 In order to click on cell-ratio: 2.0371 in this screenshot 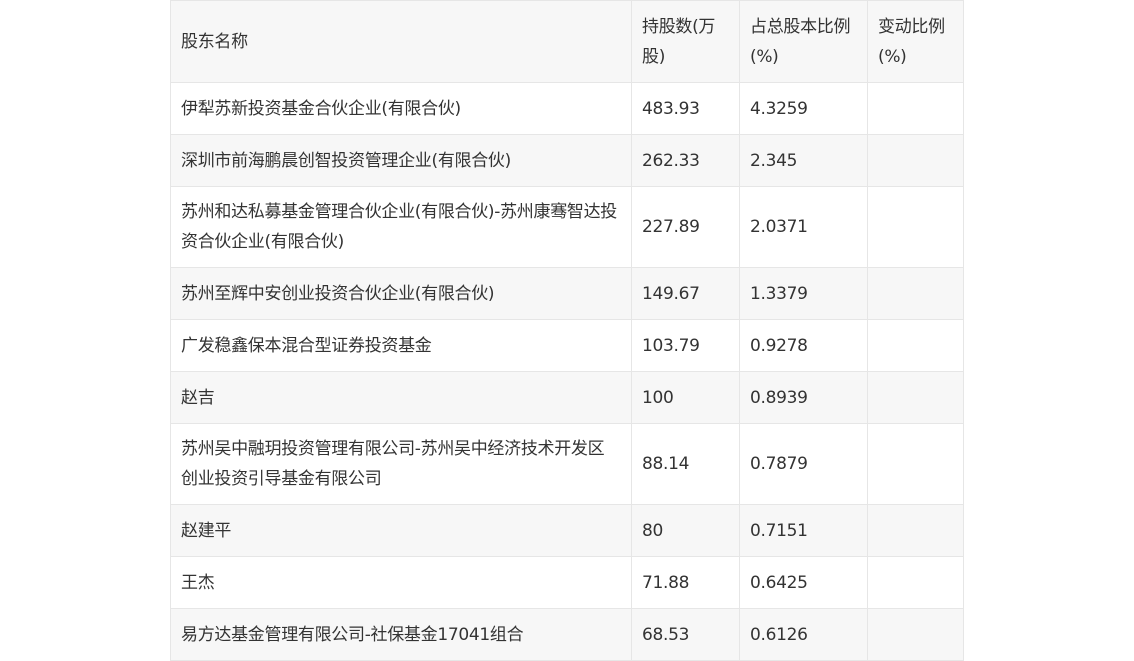, I will do `click(803, 227)`.